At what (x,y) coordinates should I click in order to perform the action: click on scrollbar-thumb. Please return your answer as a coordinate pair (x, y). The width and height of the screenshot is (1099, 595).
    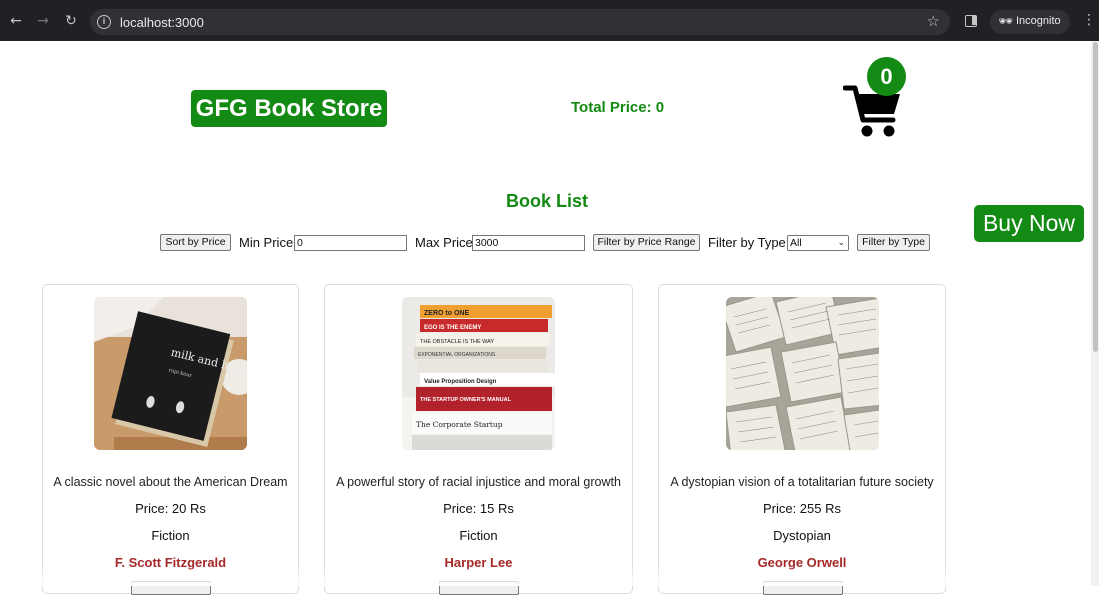
    Looking at the image, I should click on (1095, 197).